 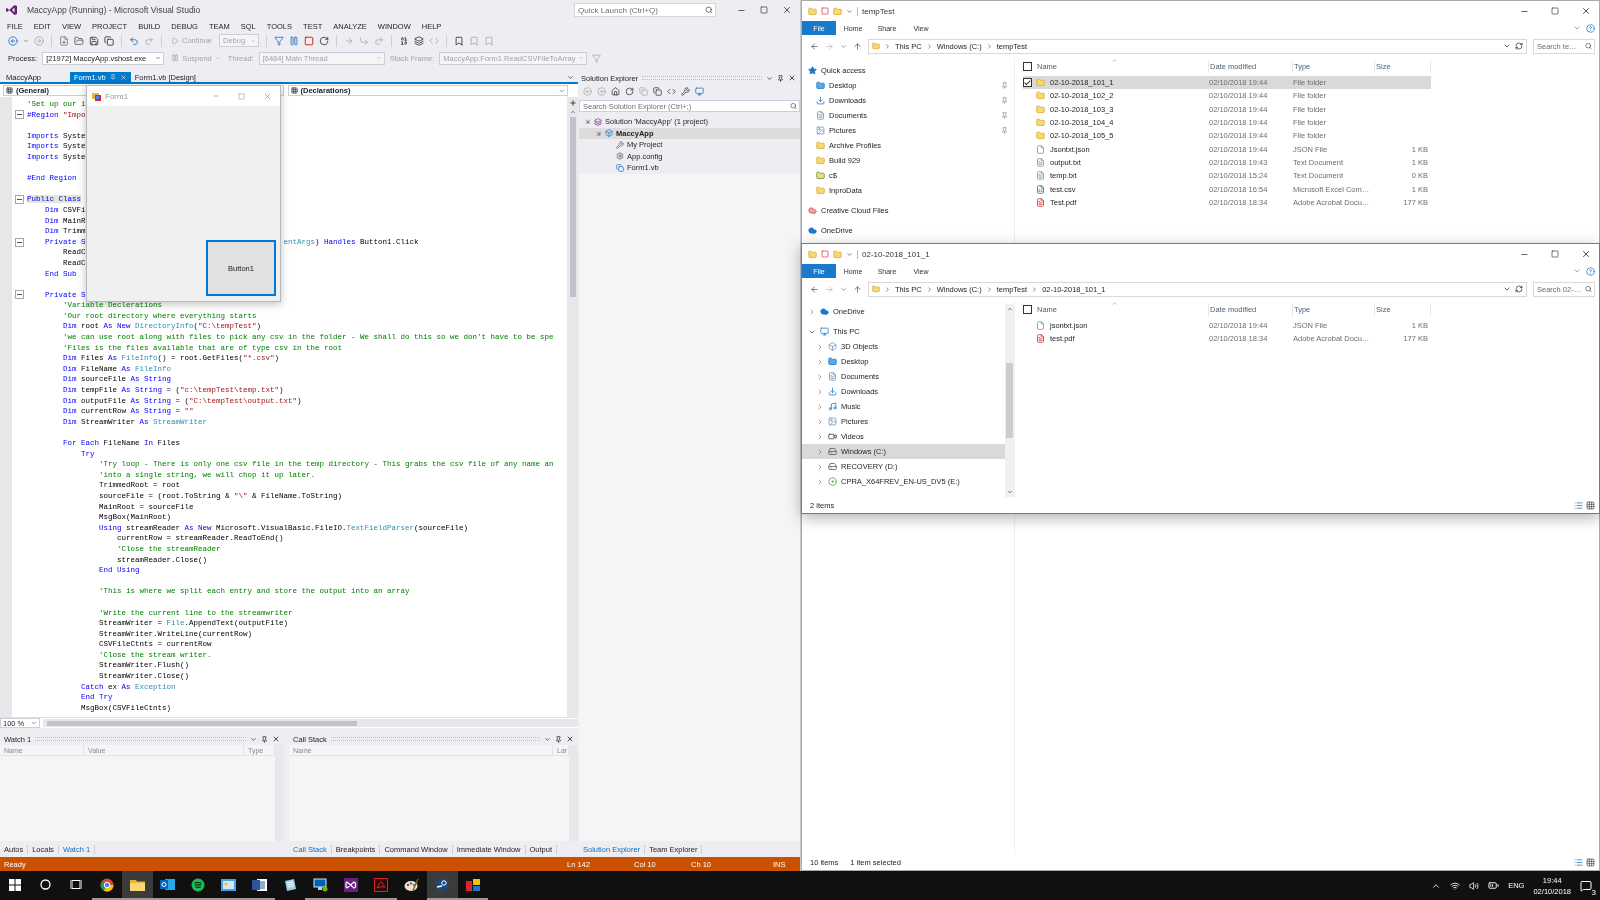 What do you see at coordinates (1027, 83) in the screenshot?
I see `checkbox` at bounding box center [1027, 83].